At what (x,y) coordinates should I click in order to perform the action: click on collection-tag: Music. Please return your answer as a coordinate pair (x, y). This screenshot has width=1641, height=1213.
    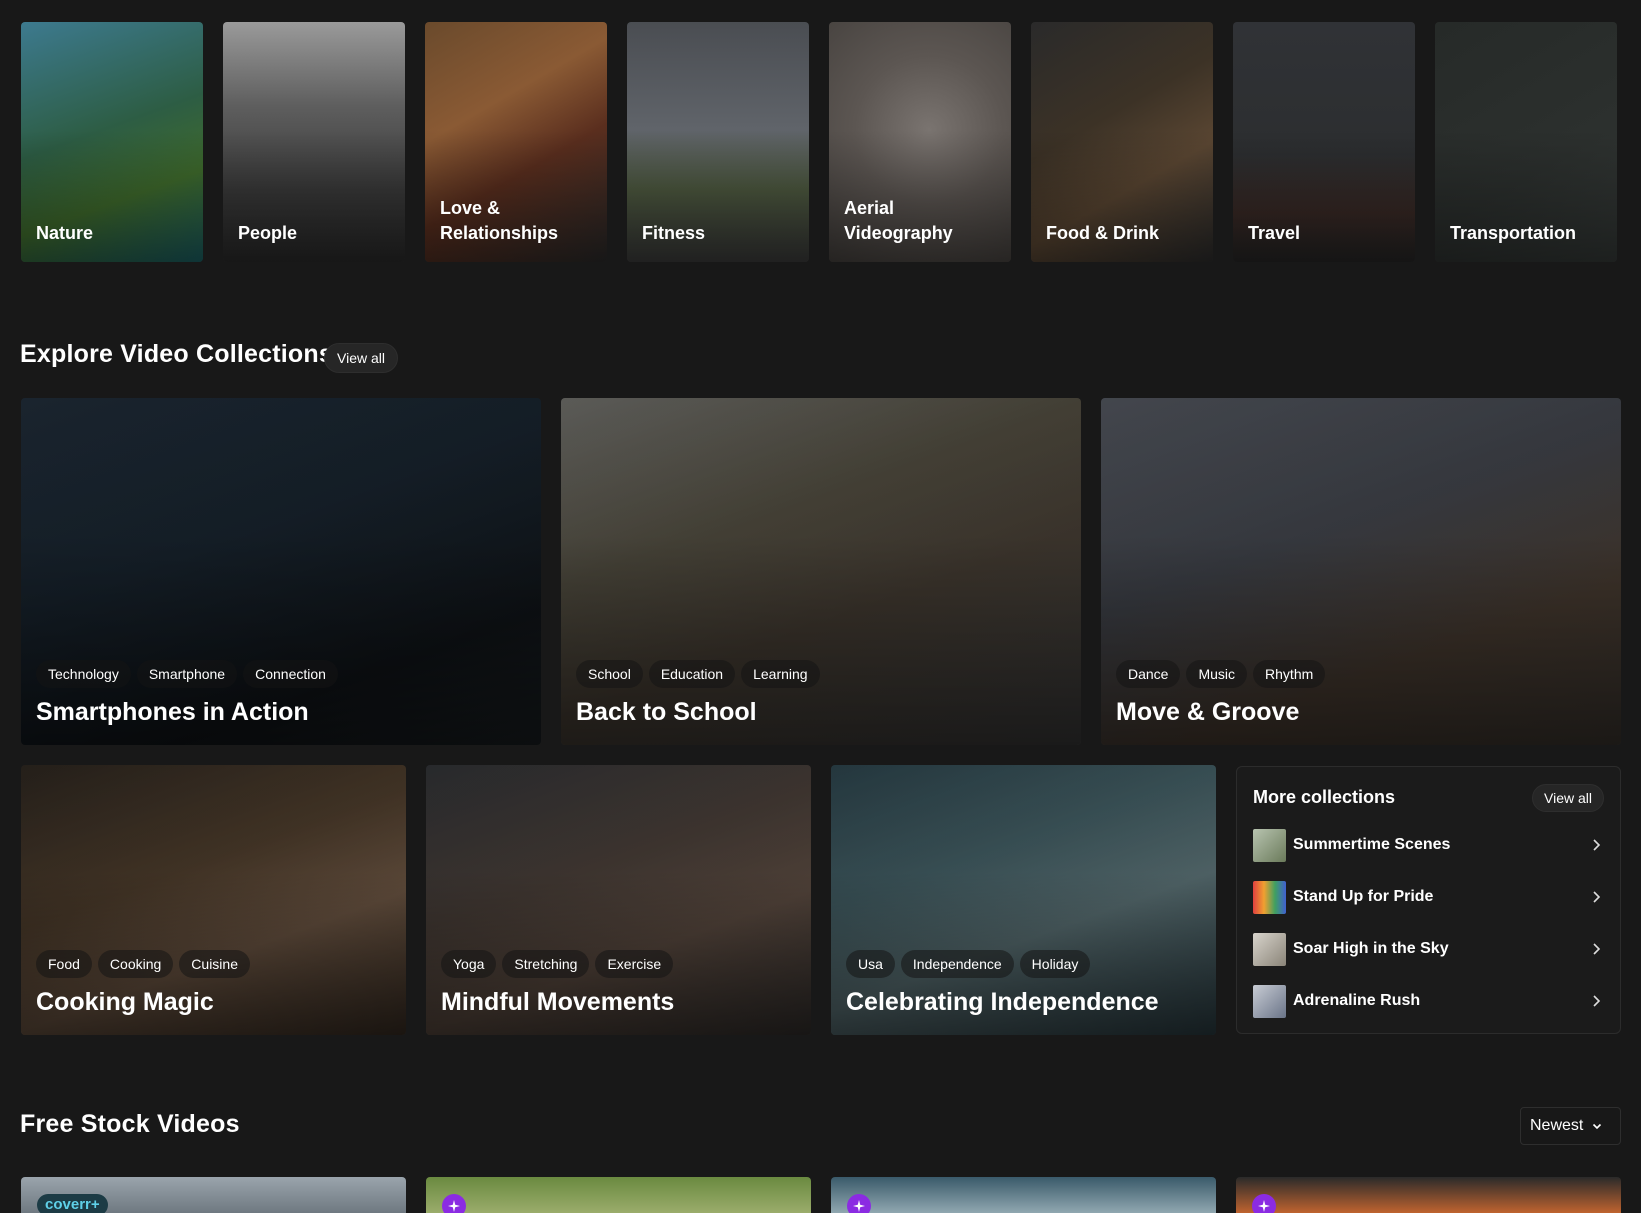
    Looking at the image, I should click on (1217, 674).